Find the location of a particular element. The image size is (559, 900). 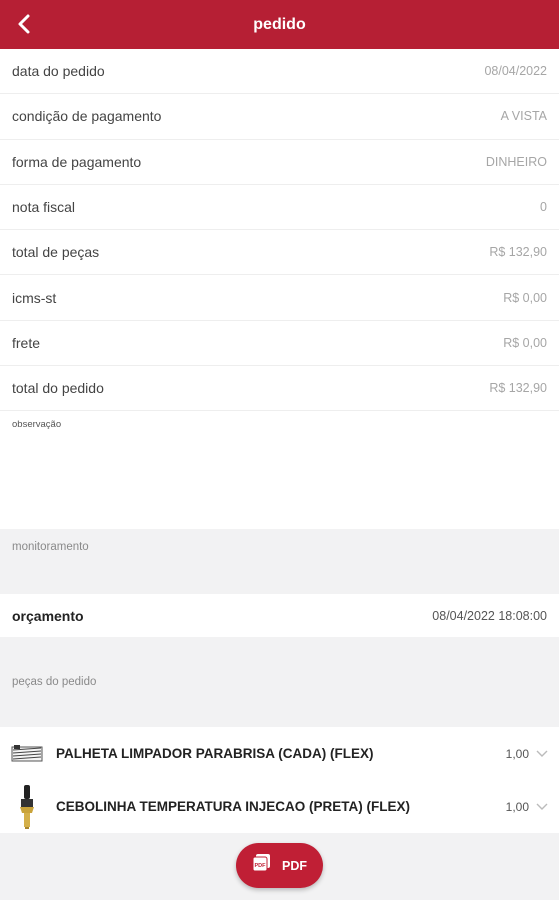

detail-row-parts-total: total de peças R$ 132,90 is located at coordinates (279, 253).